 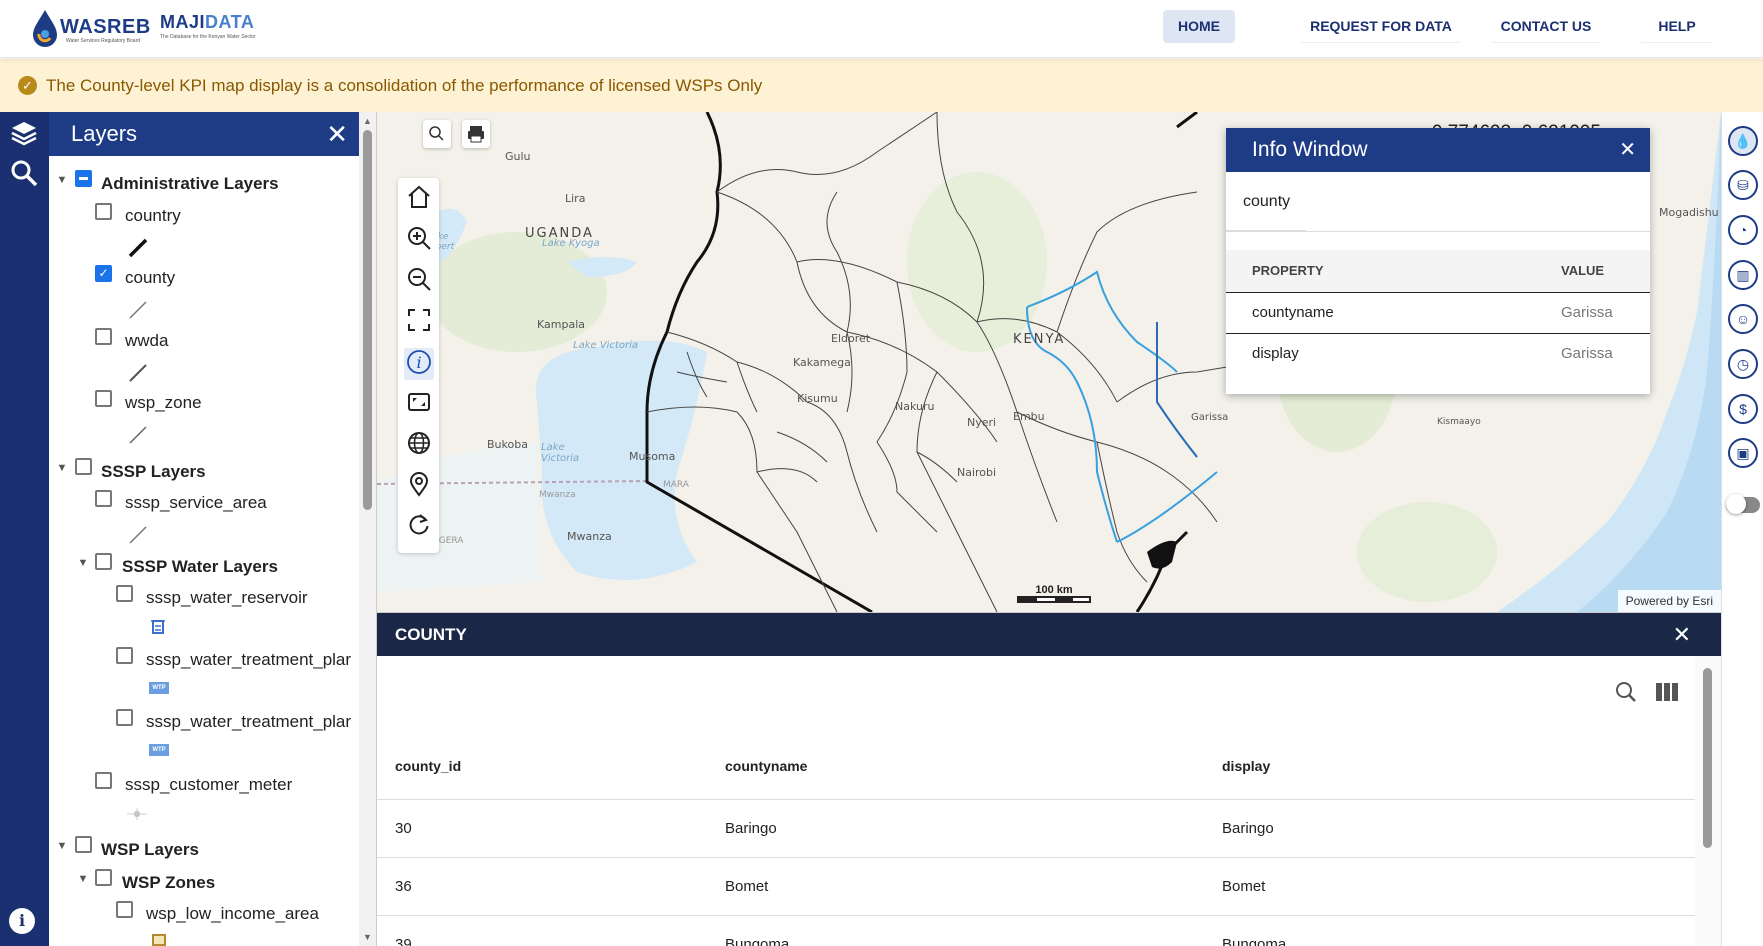 I want to click on wtp-legend-icon: WTP, so click(x=159, y=688).